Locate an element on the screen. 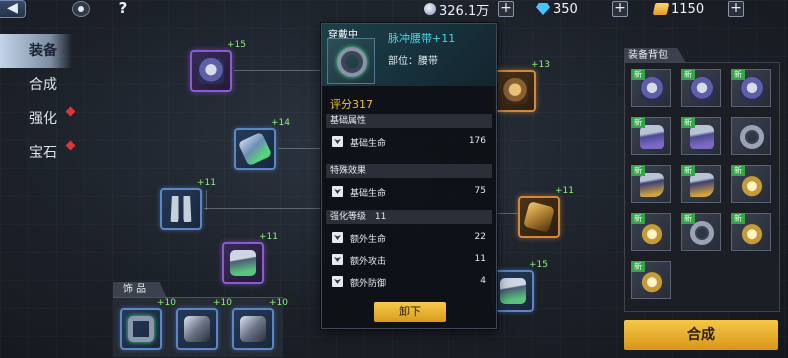  add-ticket-button: + is located at coordinates (736, 9).